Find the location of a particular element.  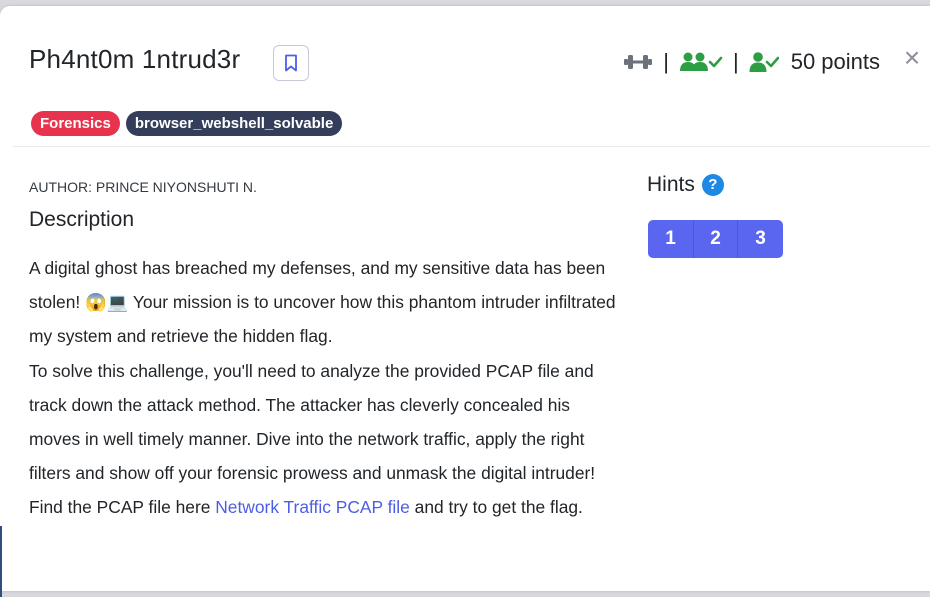

description-text: Find the PCAP file here is located at coordinates (122, 507).